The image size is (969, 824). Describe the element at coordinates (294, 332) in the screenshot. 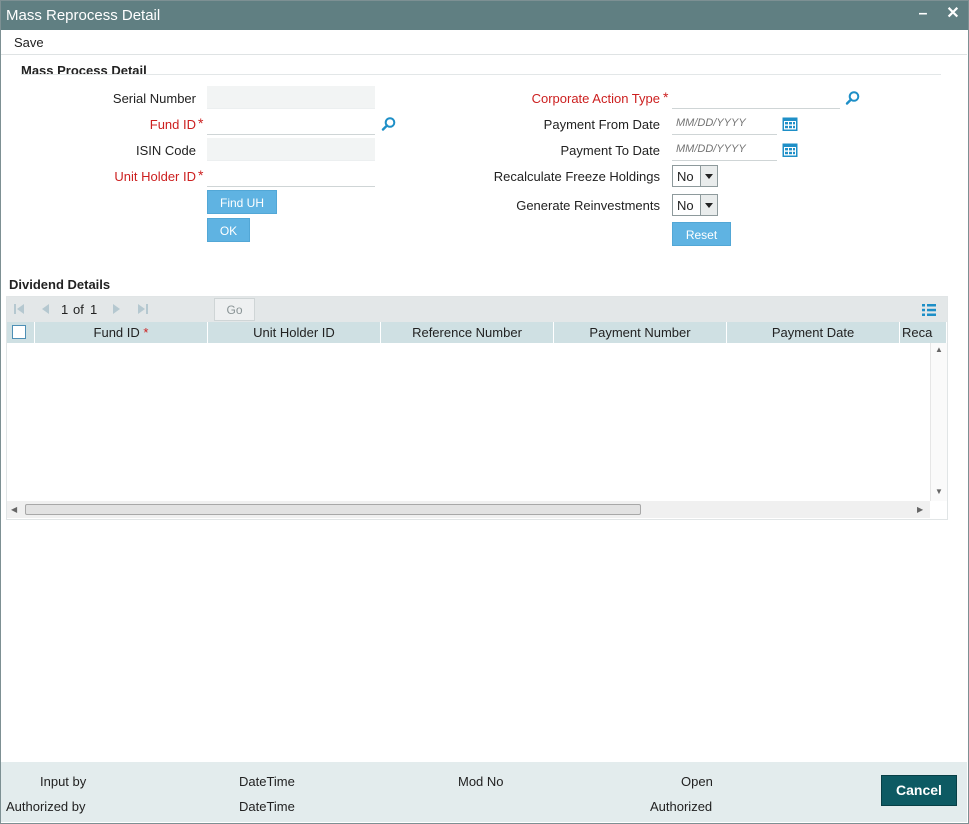

I see `column-header-unit-holder-id: Unit Holder ID` at that location.